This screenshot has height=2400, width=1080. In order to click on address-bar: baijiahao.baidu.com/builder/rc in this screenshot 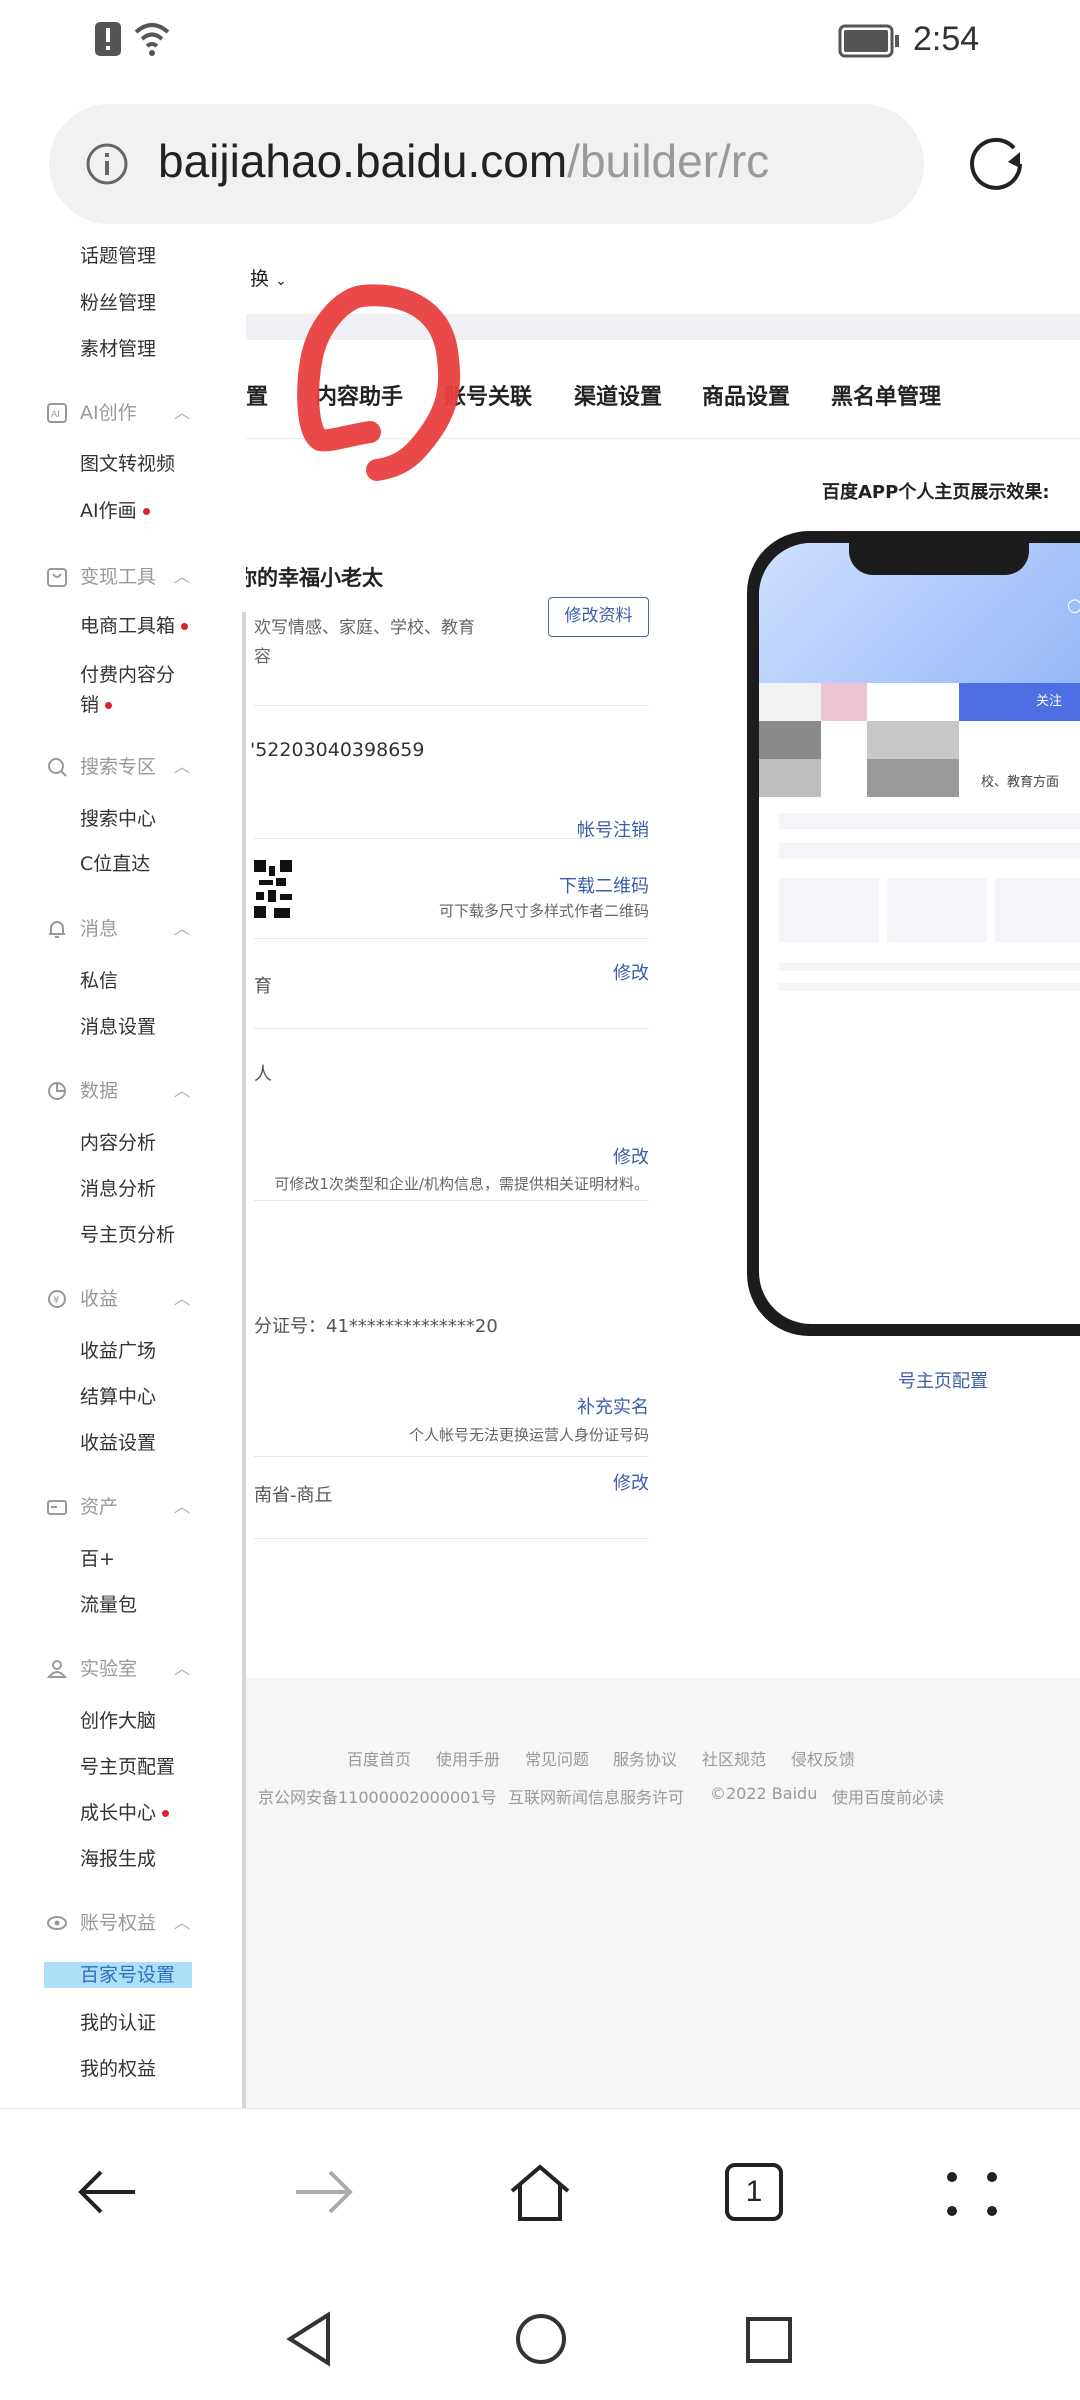, I will do `click(486, 164)`.